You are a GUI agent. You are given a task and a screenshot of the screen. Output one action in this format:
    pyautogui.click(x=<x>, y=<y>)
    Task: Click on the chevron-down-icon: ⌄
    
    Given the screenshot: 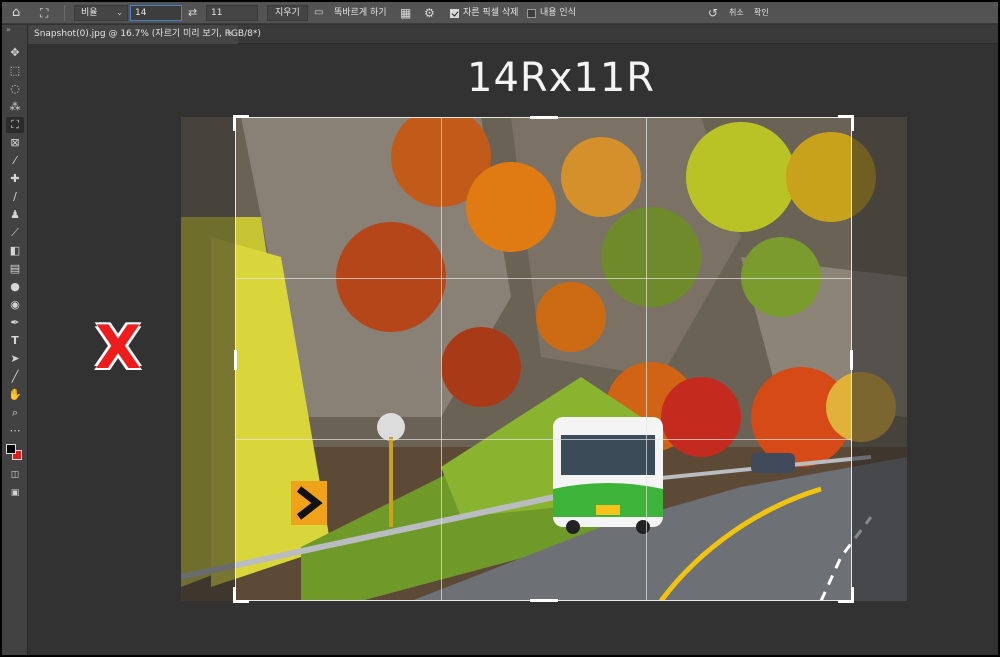 What is the action you would take?
    pyautogui.click(x=119, y=12)
    